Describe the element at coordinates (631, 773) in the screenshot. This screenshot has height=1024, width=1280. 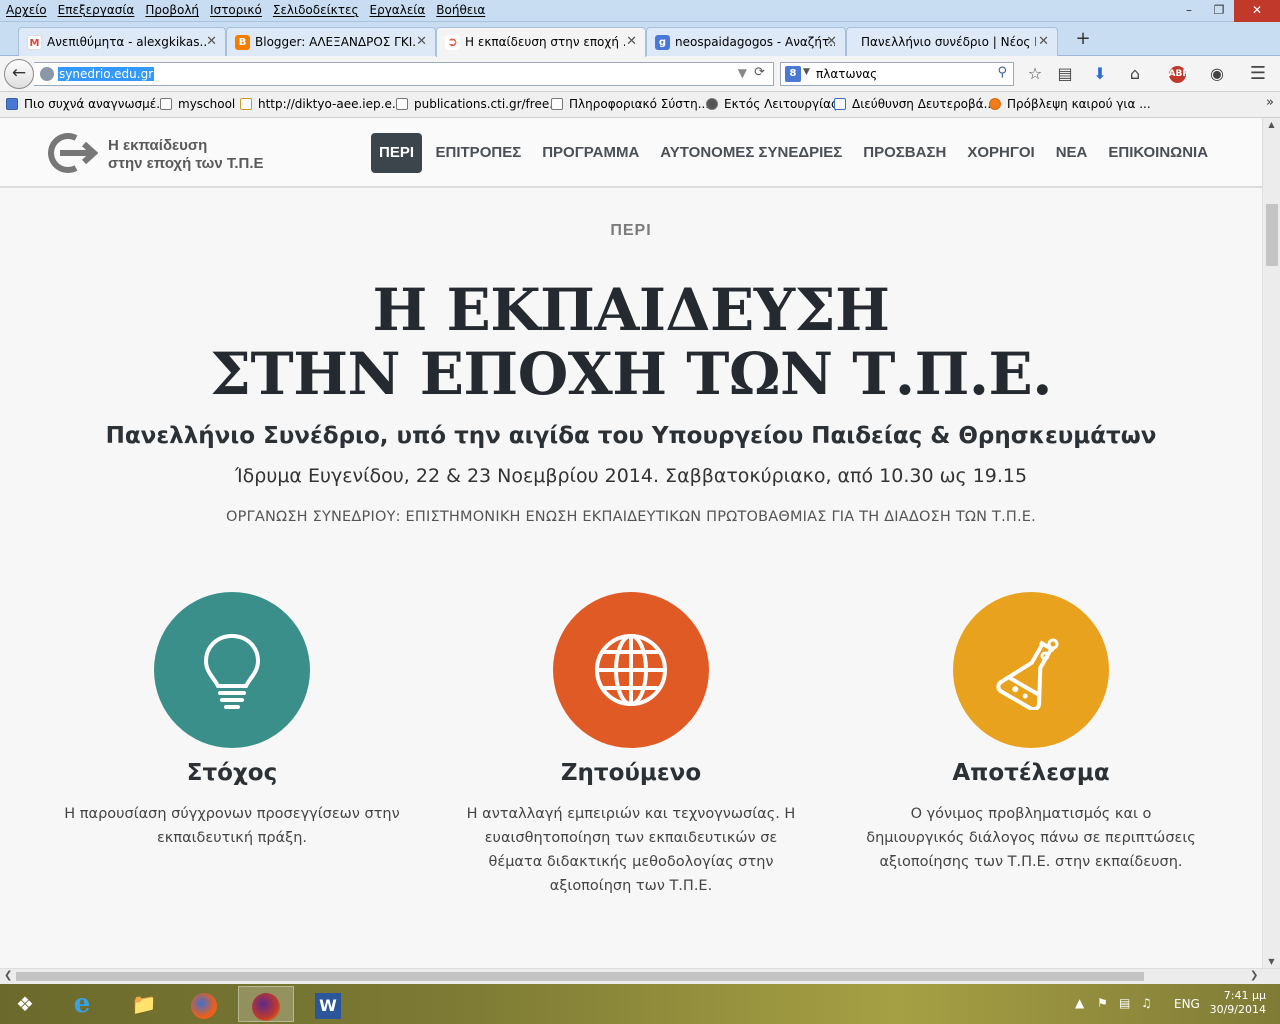
I see `feature-title: Ζητούμενο` at that location.